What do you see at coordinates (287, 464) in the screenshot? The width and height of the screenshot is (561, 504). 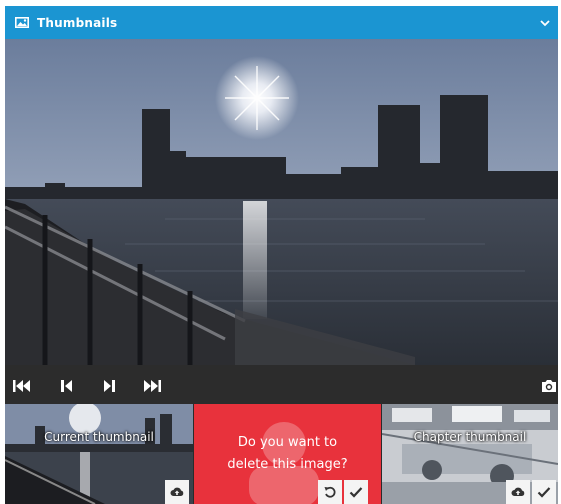 I see `delete-prompt-line2: delete this image?` at bounding box center [287, 464].